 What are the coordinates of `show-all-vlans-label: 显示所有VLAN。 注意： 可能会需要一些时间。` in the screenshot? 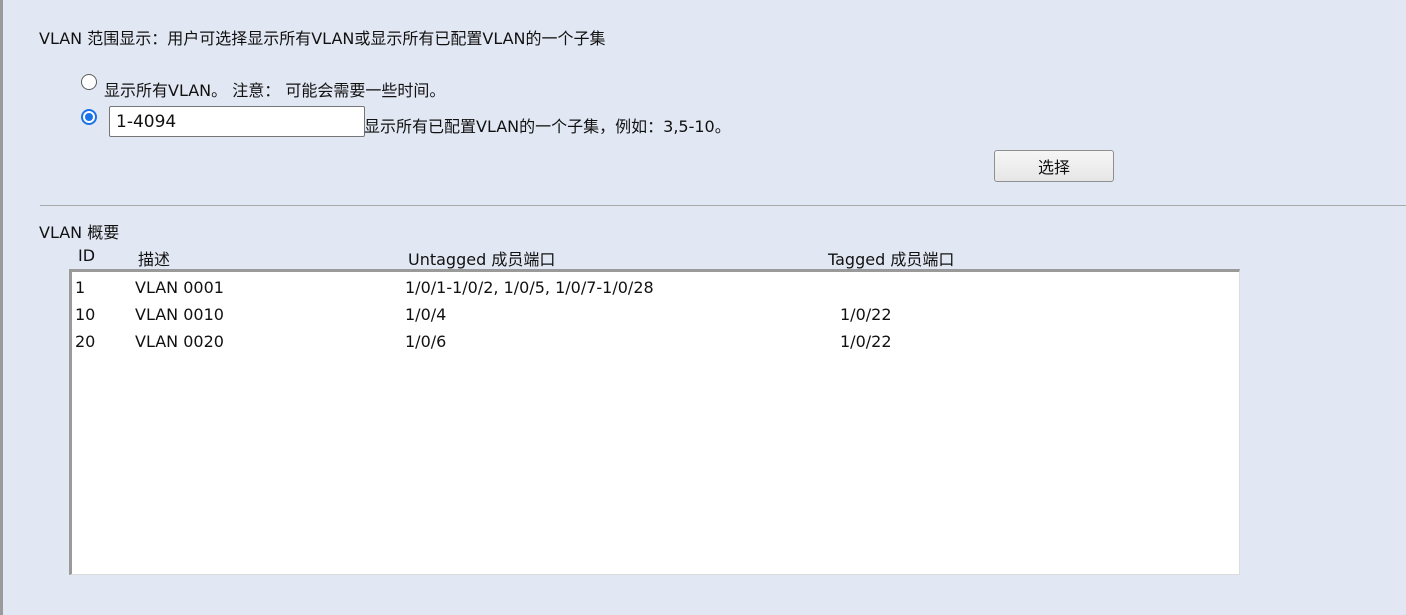 It's located at (275, 90).